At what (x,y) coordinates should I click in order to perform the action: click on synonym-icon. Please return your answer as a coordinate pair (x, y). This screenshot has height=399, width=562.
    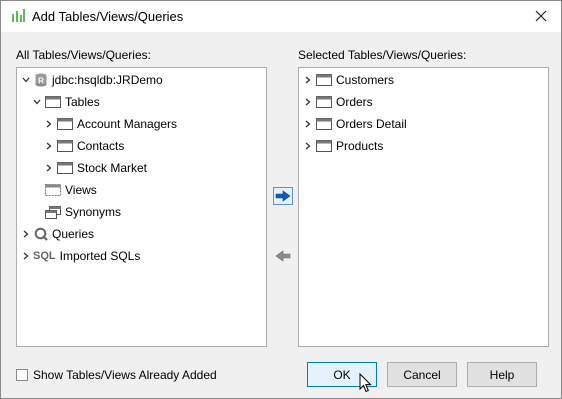
    Looking at the image, I should click on (53, 212).